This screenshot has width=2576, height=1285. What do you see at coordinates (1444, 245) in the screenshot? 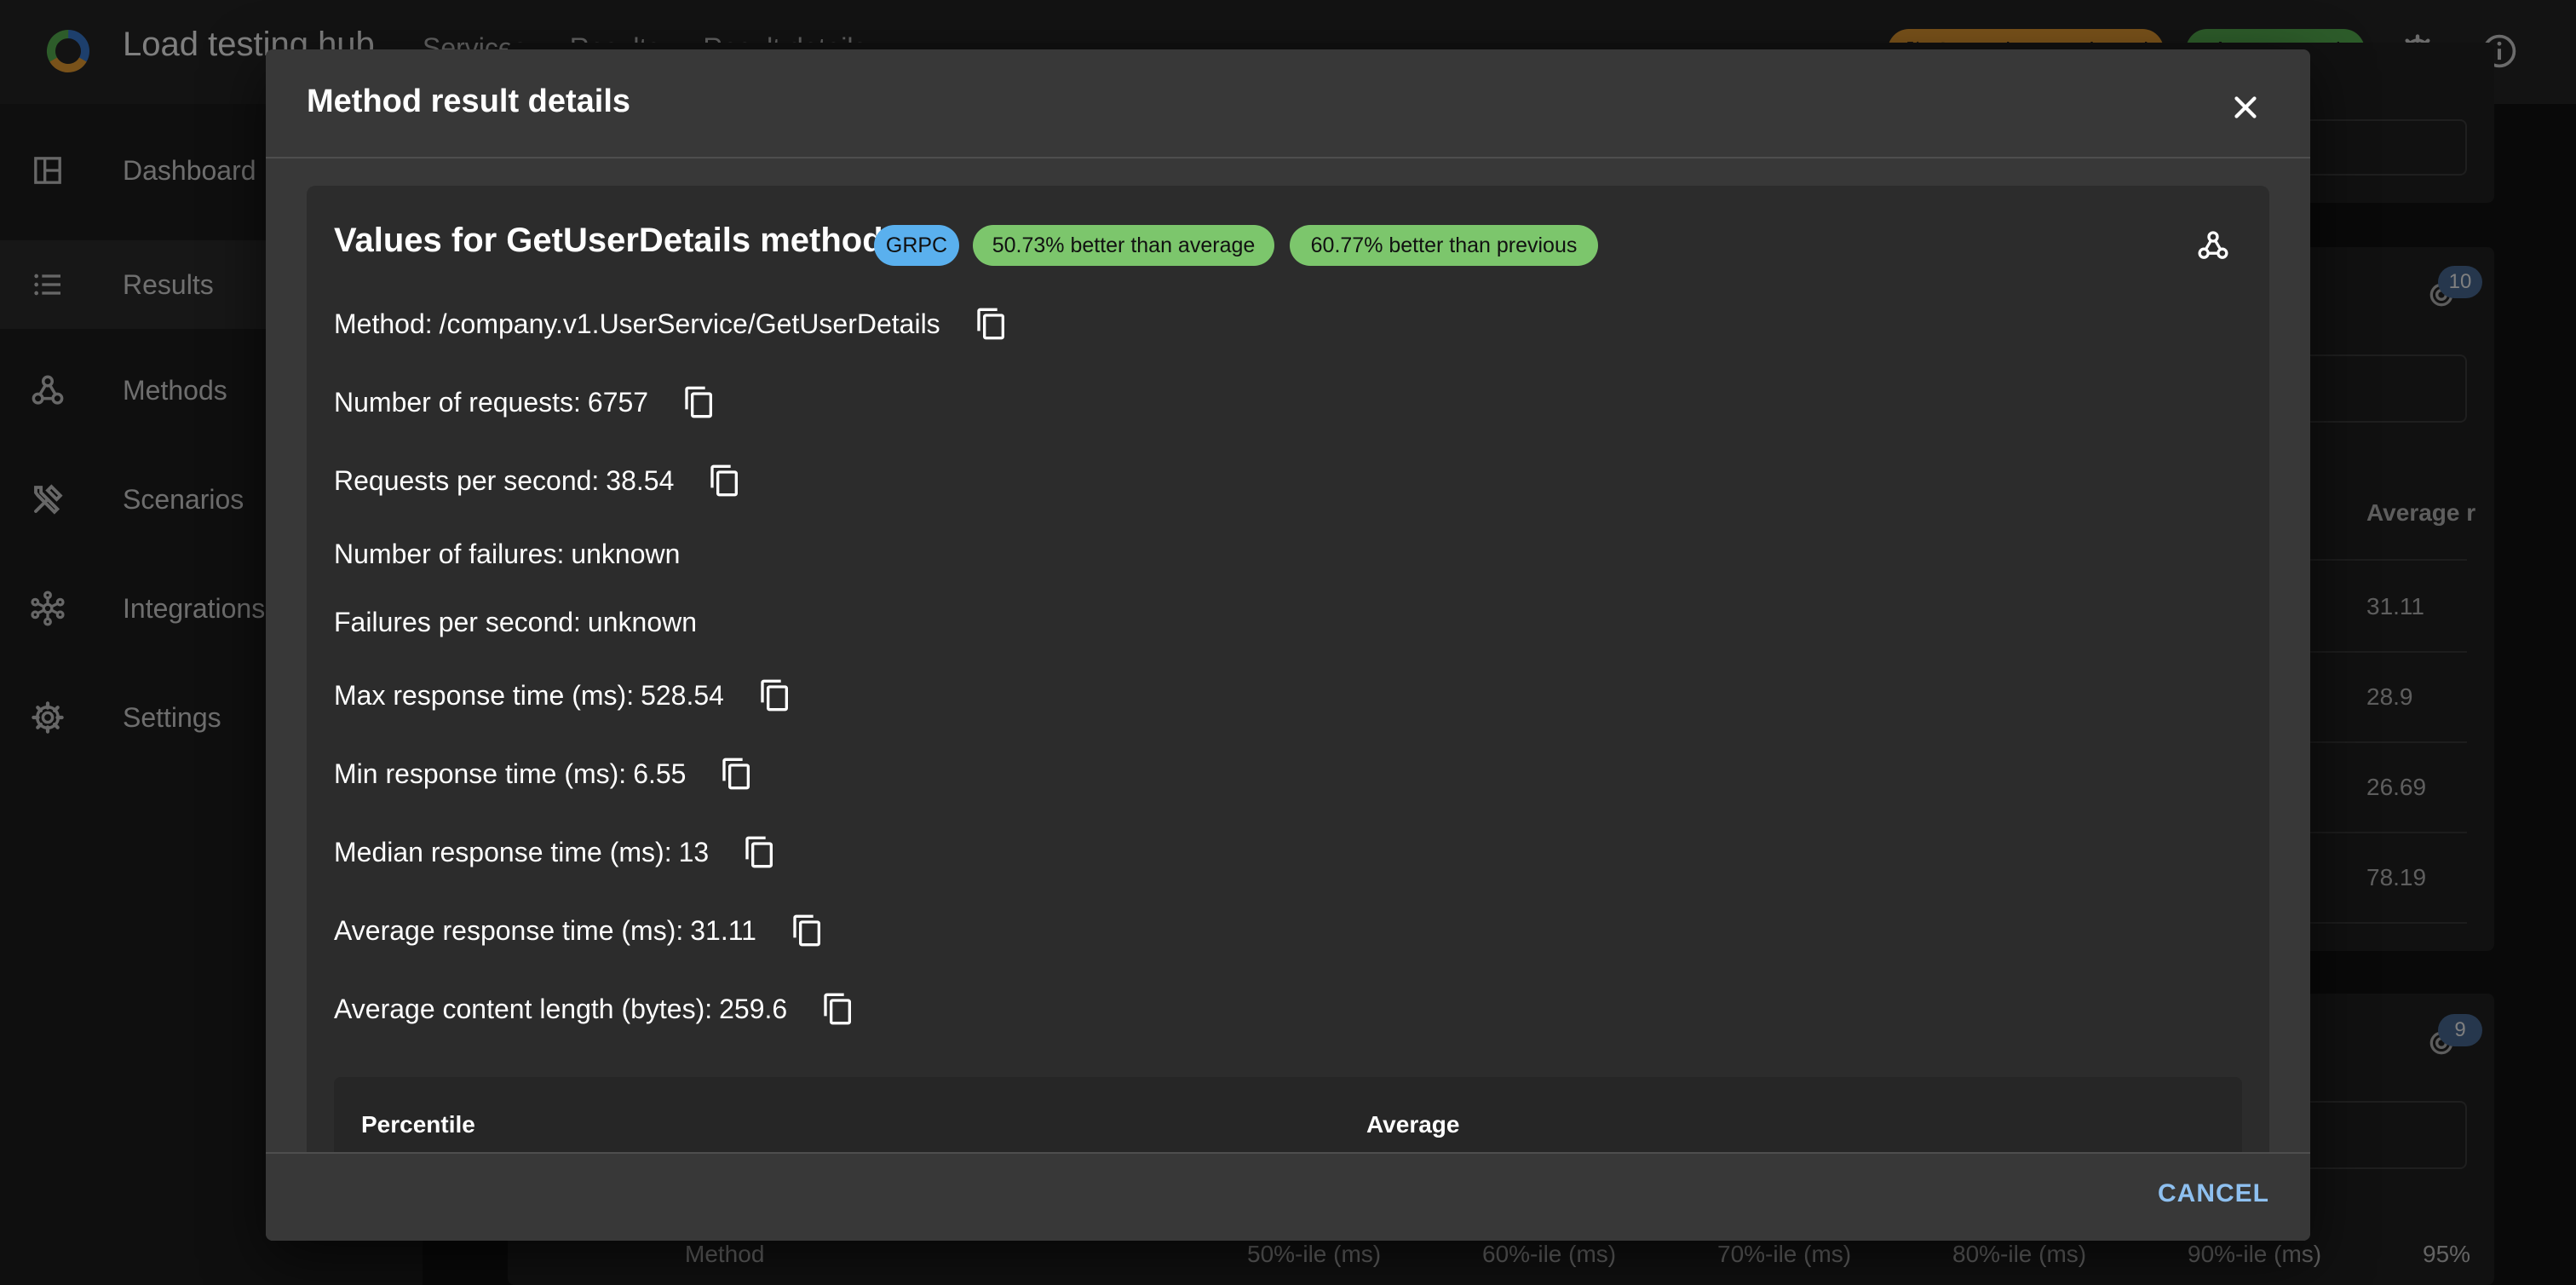
I see `better-than-previous-chip: 60.77% better than previous` at bounding box center [1444, 245].